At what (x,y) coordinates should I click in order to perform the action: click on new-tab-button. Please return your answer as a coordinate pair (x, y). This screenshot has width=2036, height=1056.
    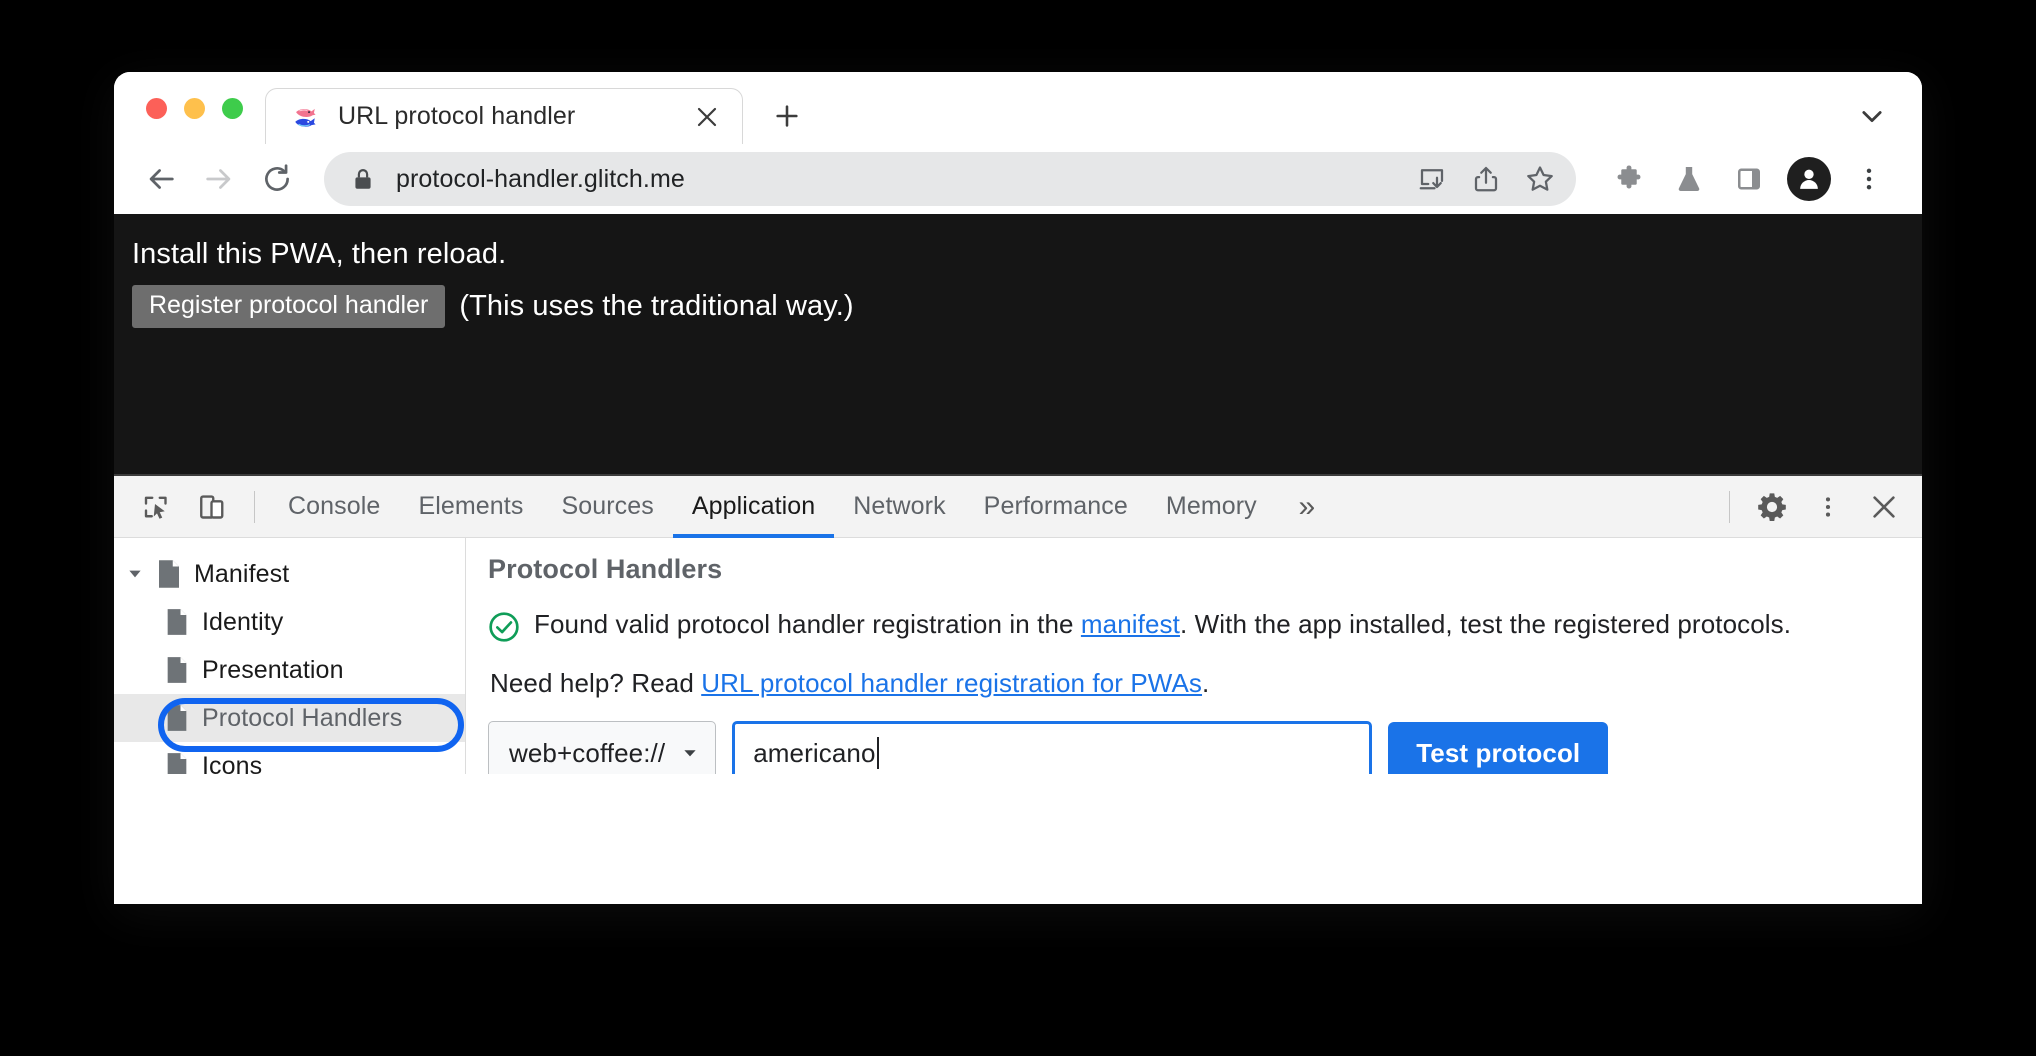
    Looking at the image, I should click on (787, 116).